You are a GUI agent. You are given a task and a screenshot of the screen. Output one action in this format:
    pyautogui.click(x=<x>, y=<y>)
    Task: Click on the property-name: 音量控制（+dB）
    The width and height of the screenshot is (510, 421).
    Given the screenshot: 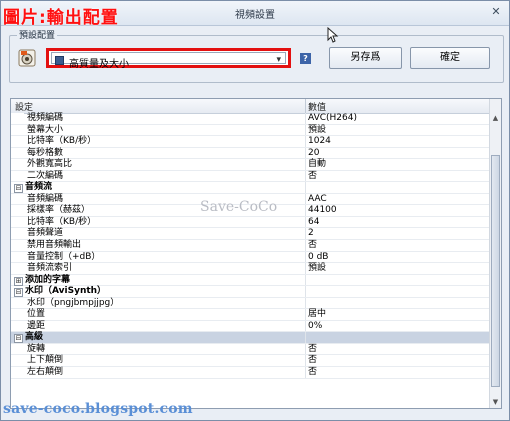 What is the action you would take?
    pyautogui.click(x=64, y=256)
    